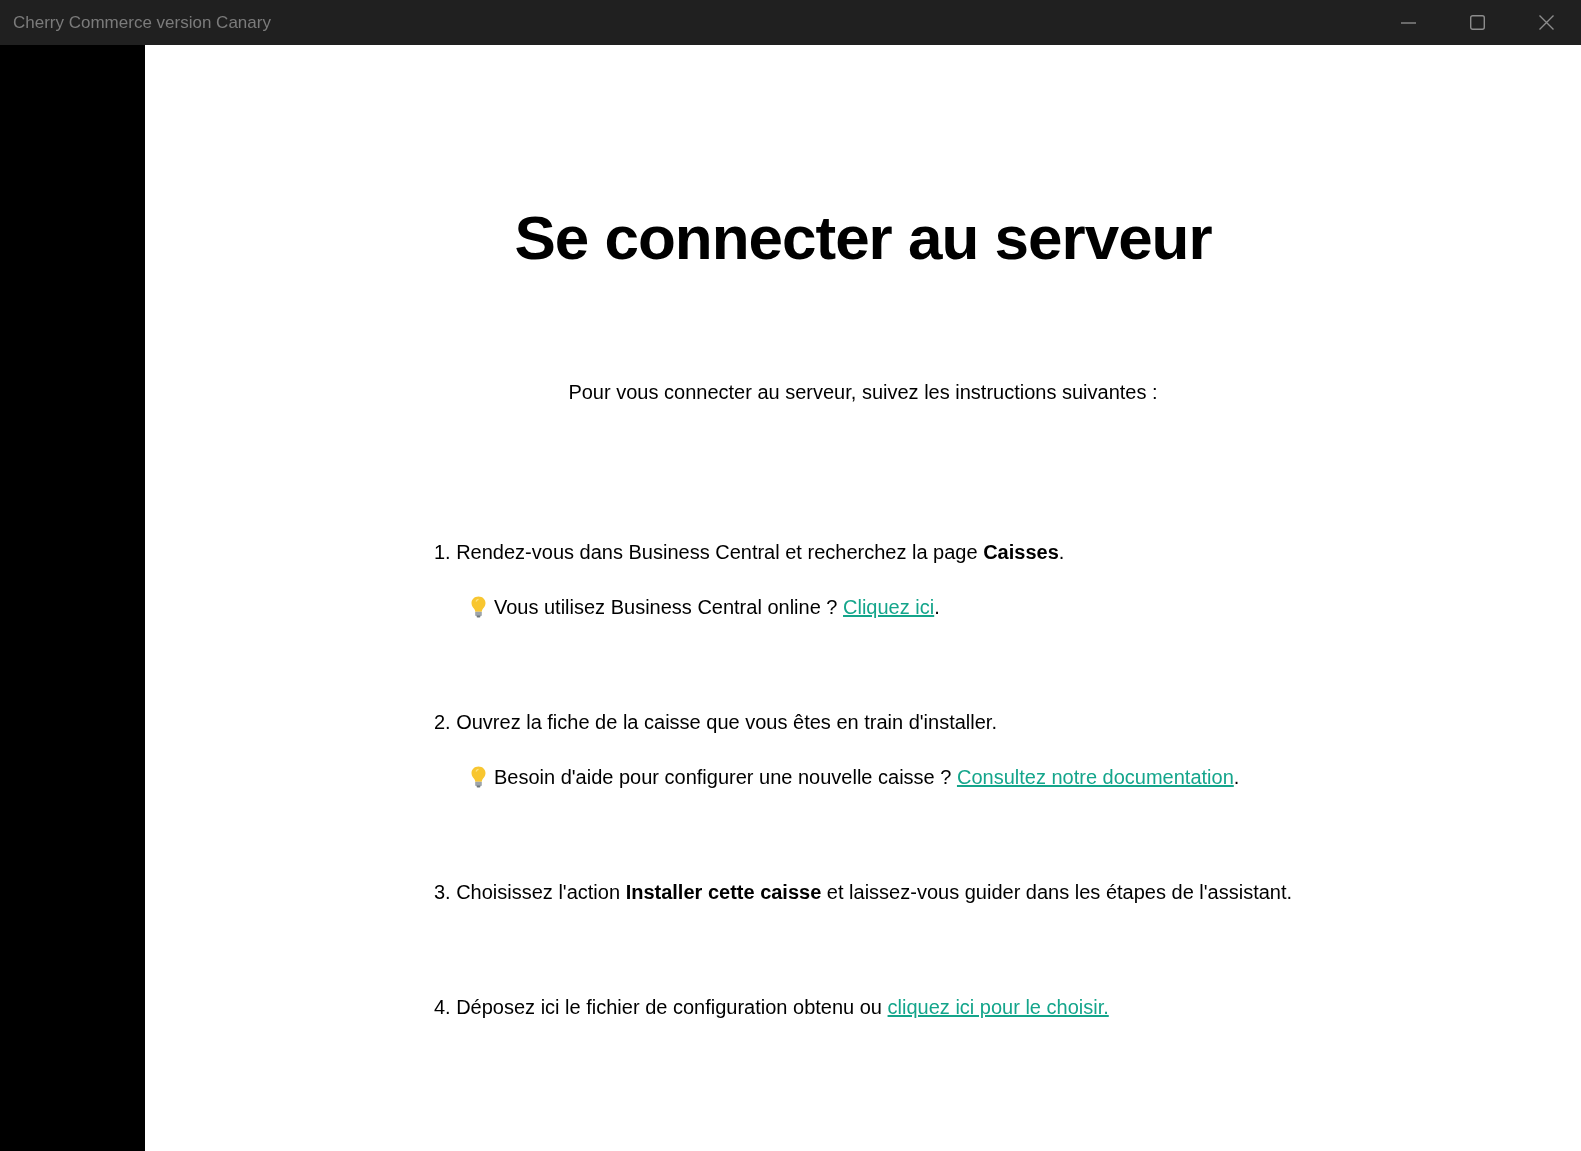 The image size is (1581, 1151). I want to click on window-title: Cherry Commerce version Canary, so click(142, 22).